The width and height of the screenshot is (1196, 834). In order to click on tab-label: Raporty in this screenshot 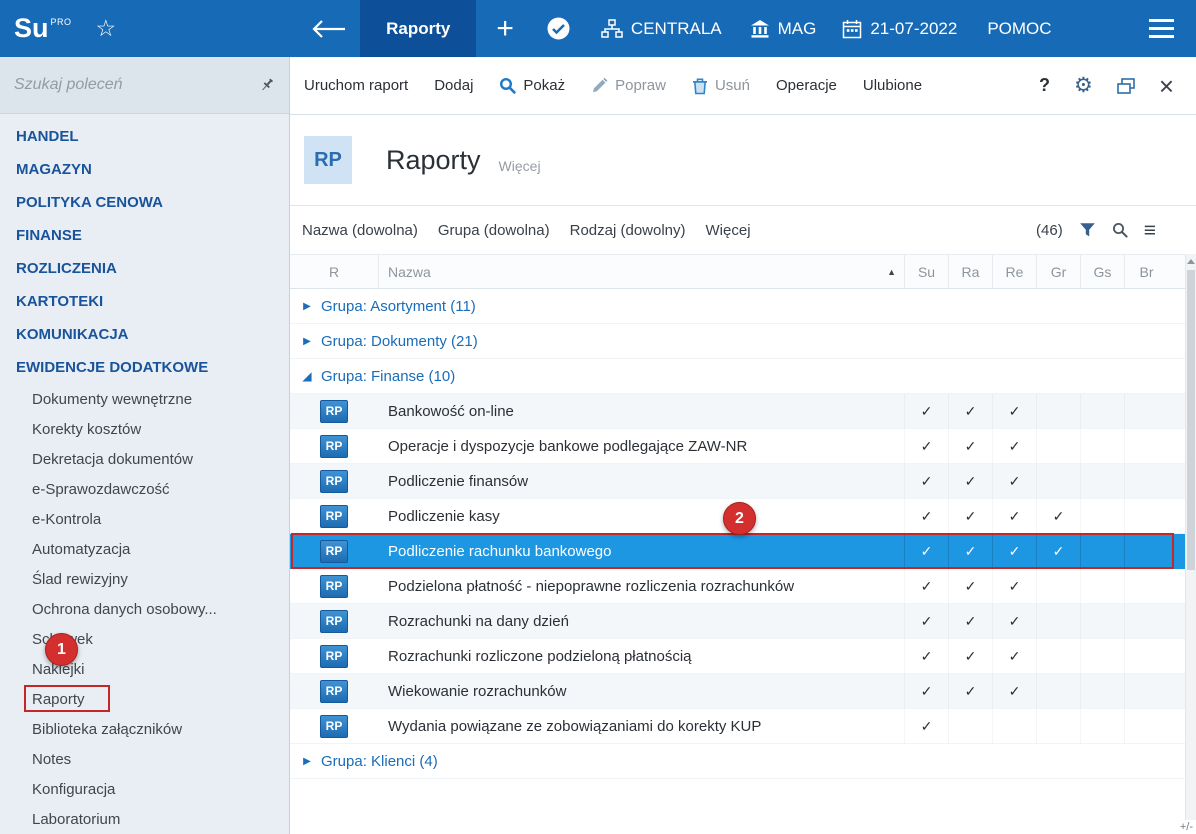, I will do `click(418, 28)`.